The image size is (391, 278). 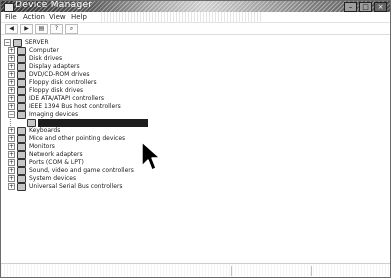 What do you see at coordinates (181, 17) in the screenshot?
I see `menu-bar-texture` at bounding box center [181, 17].